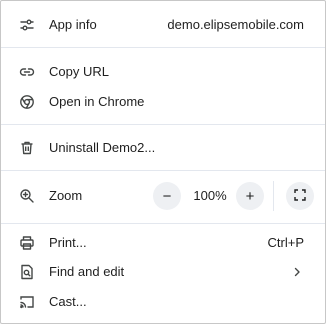  Describe the element at coordinates (27, 148) in the screenshot. I see `trash-icon` at that location.